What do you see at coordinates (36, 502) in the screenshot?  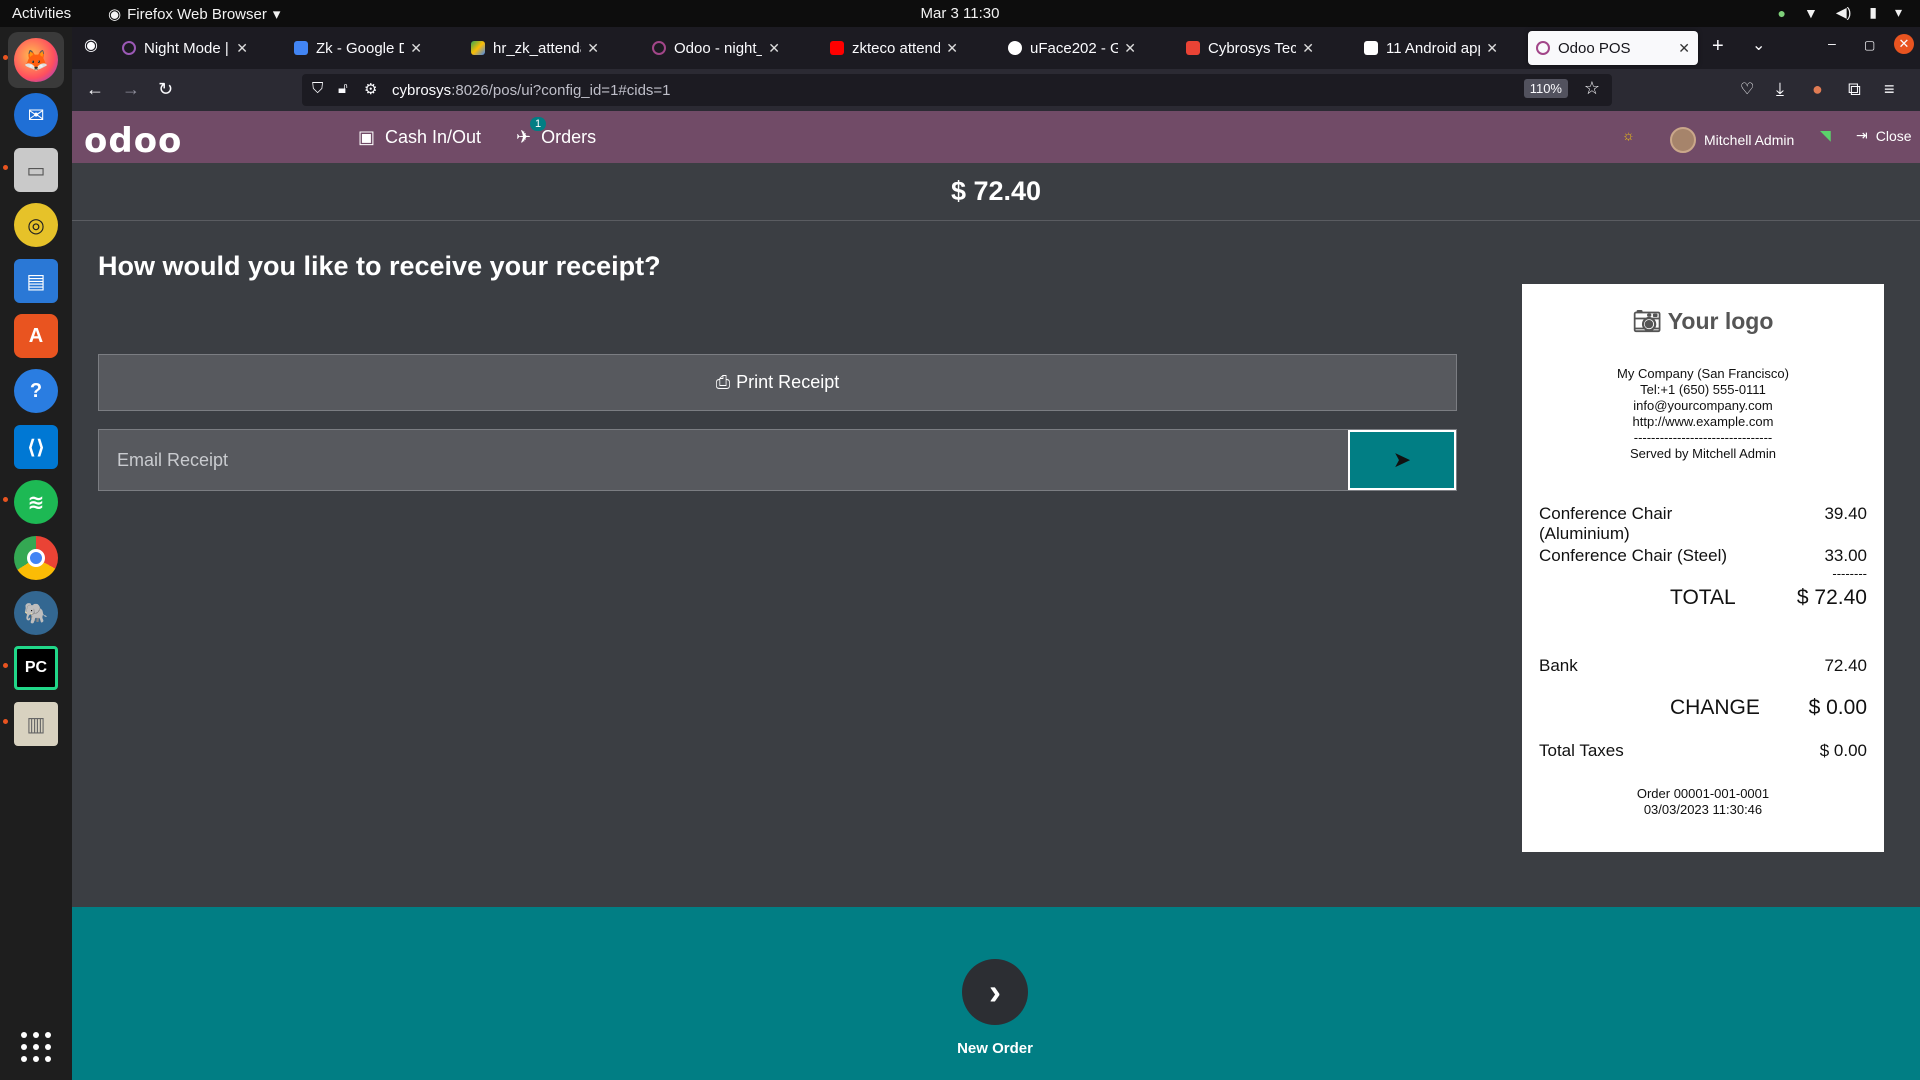 I see `spotify-icon: ≋` at bounding box center [36, 502].